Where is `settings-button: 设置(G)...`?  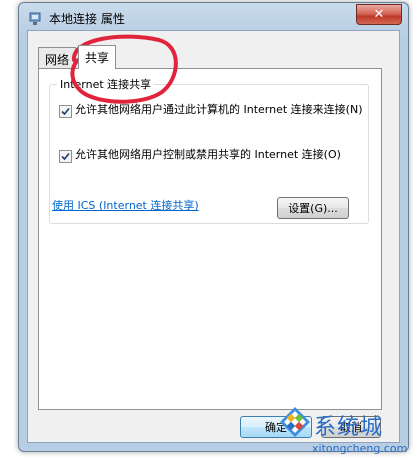 settings-button: 设置(G)... is located at coordinates (313, 208).